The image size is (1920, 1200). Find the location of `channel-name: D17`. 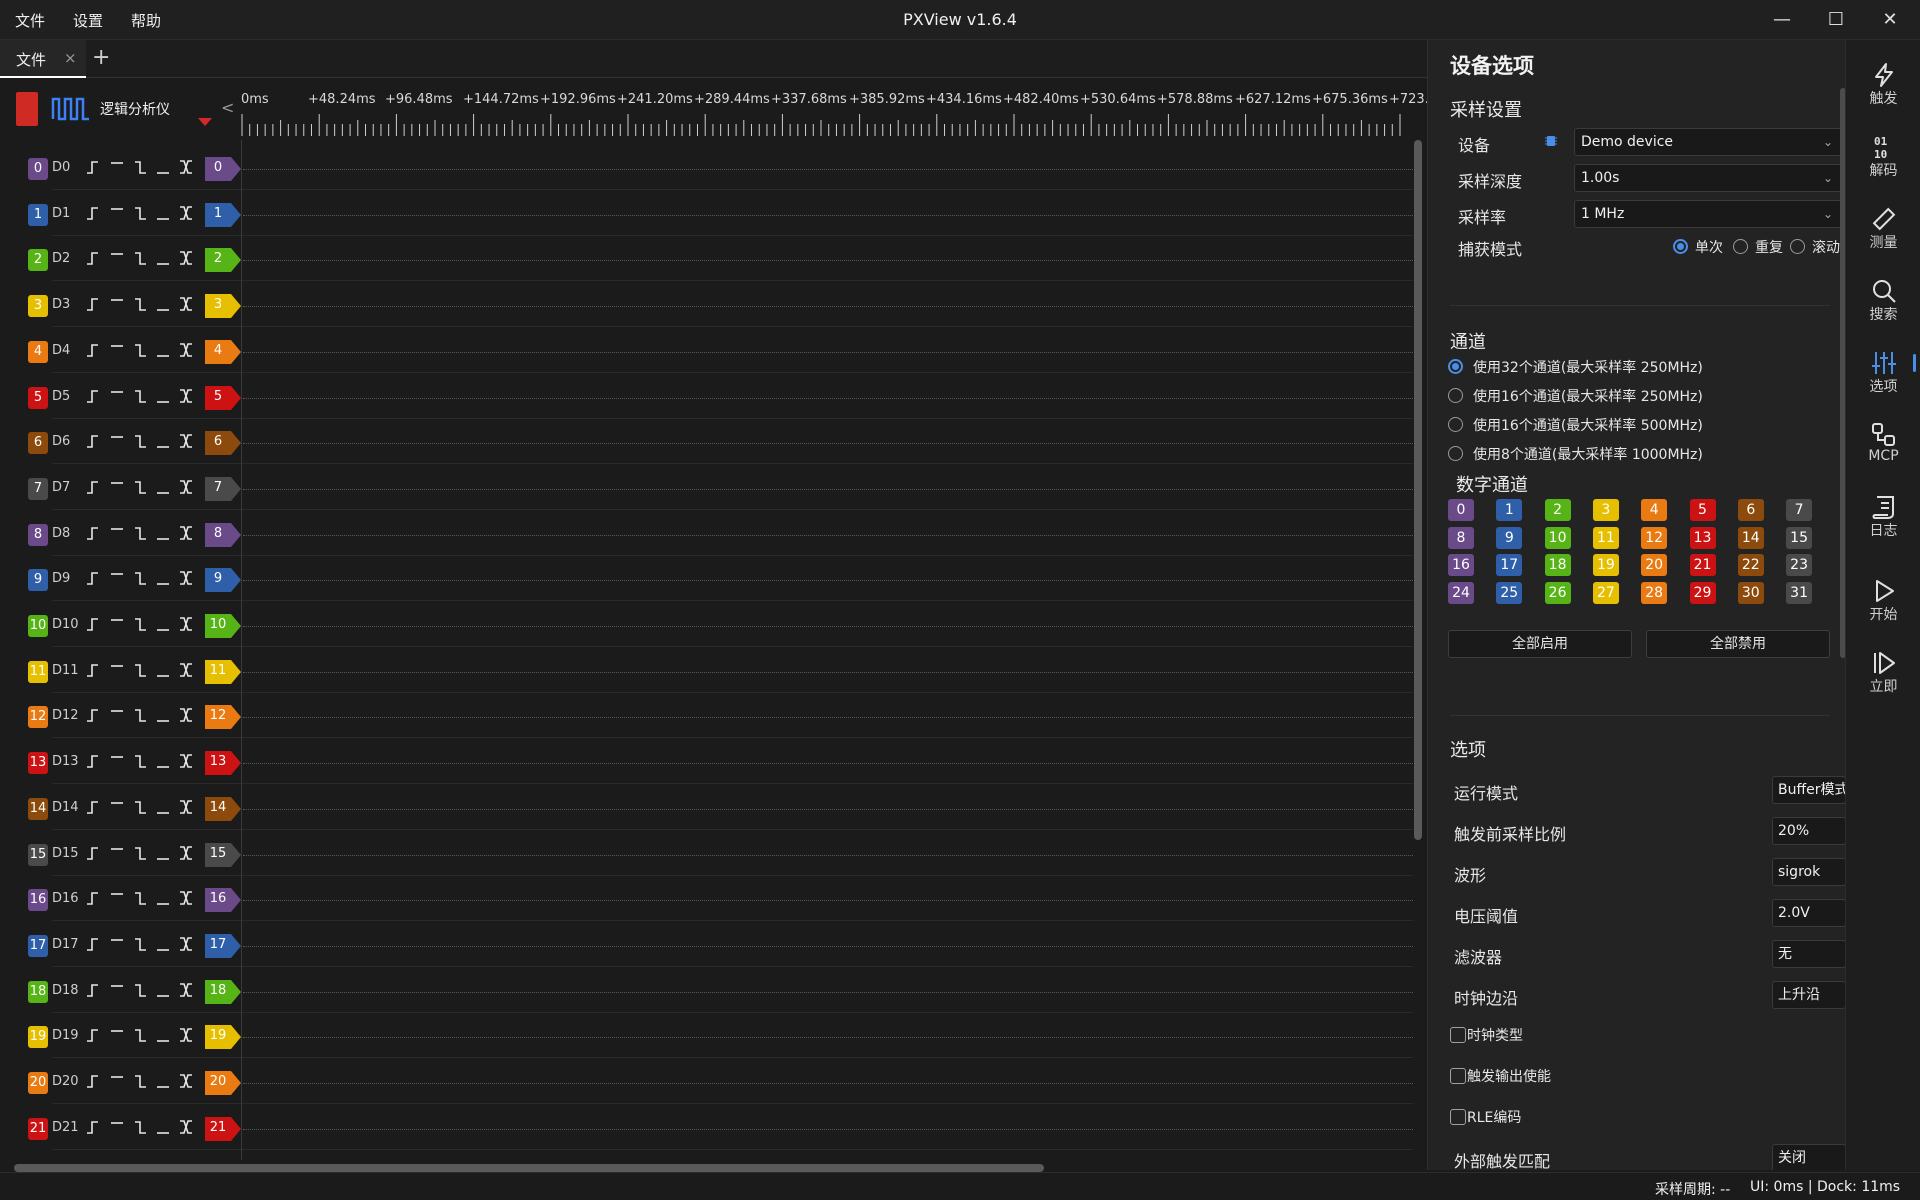

channel-name: D17 is located at coordinates (65, 944).